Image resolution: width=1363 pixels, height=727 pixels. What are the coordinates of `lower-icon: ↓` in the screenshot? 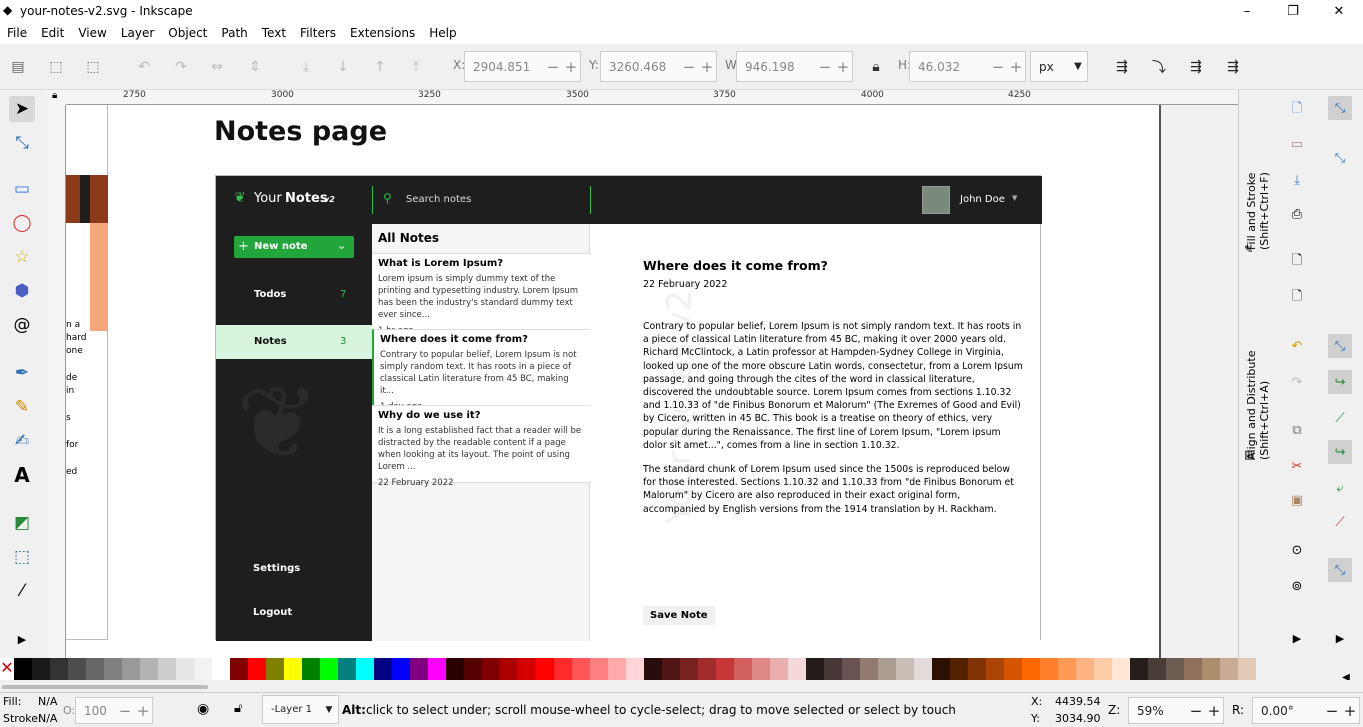 It's located at (343, 67).